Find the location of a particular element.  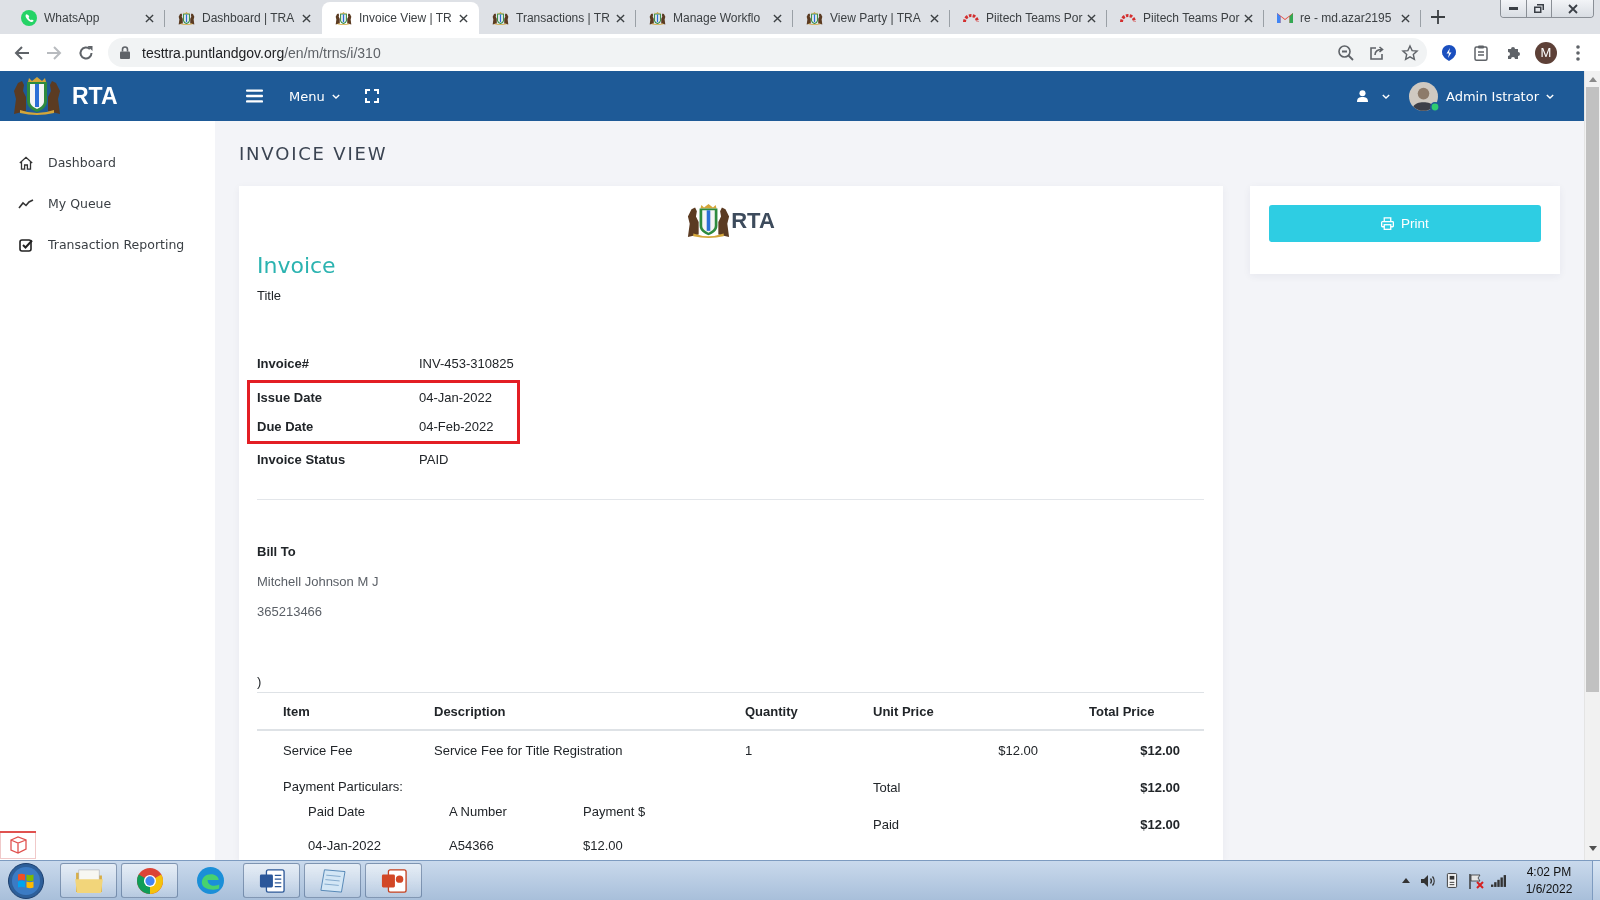

sidebar-item: My Queue is located at coordinates (107, 203).